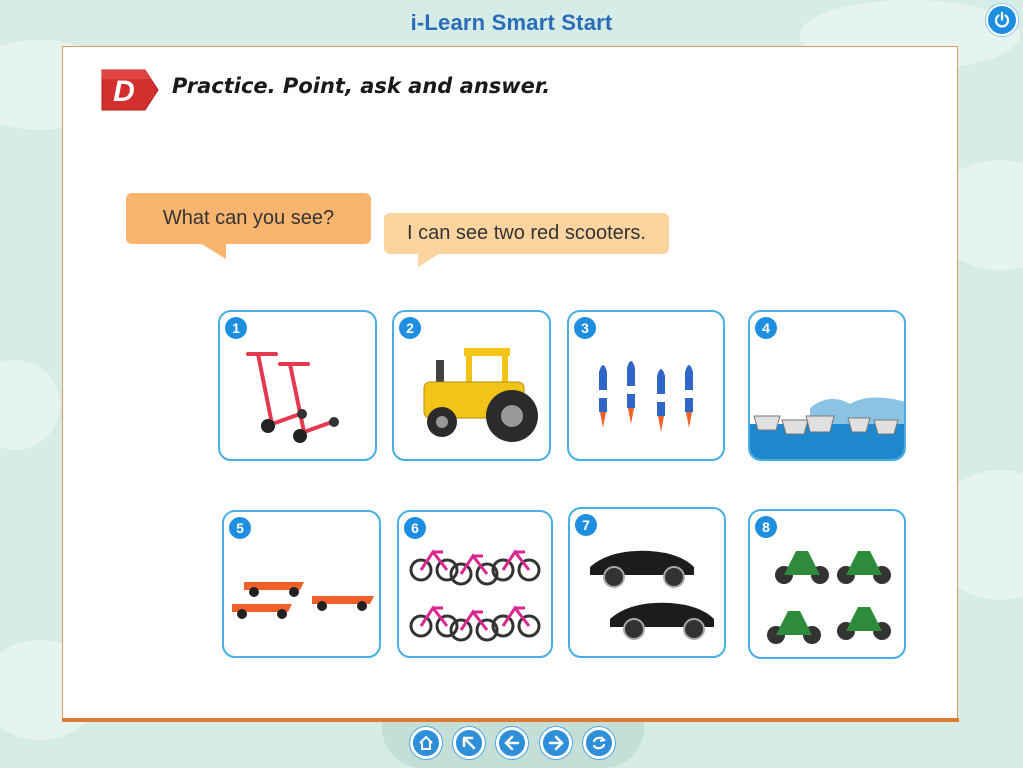  I want to click on picture-card-2: 2, so click(471, 385).